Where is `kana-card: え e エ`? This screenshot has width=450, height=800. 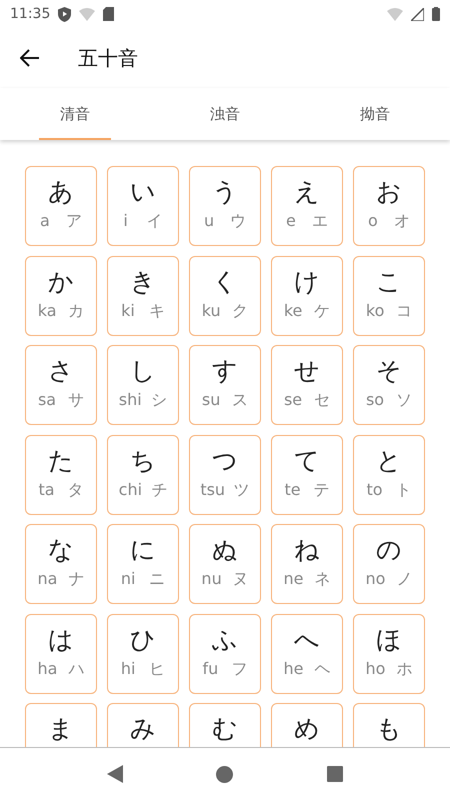
kana-card: え e エ is located at coordinates (307, 206).